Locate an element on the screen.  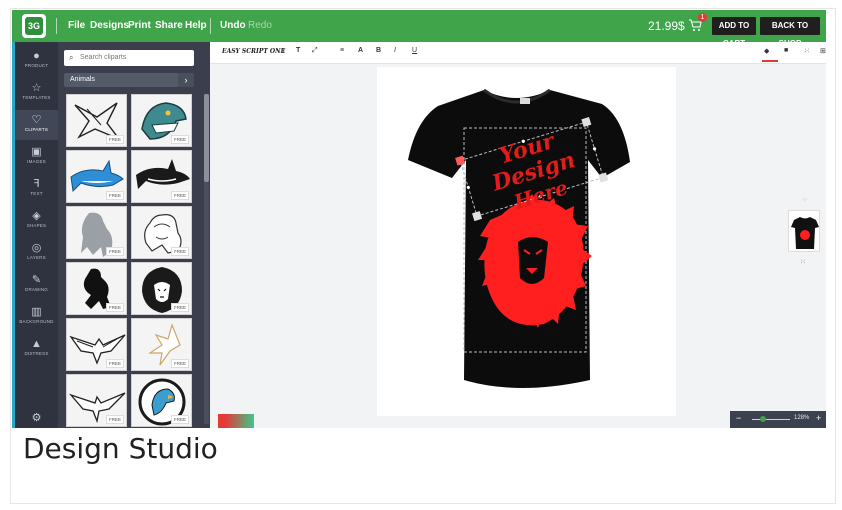
app-logo: 3G is located at coordinates (34, 26).